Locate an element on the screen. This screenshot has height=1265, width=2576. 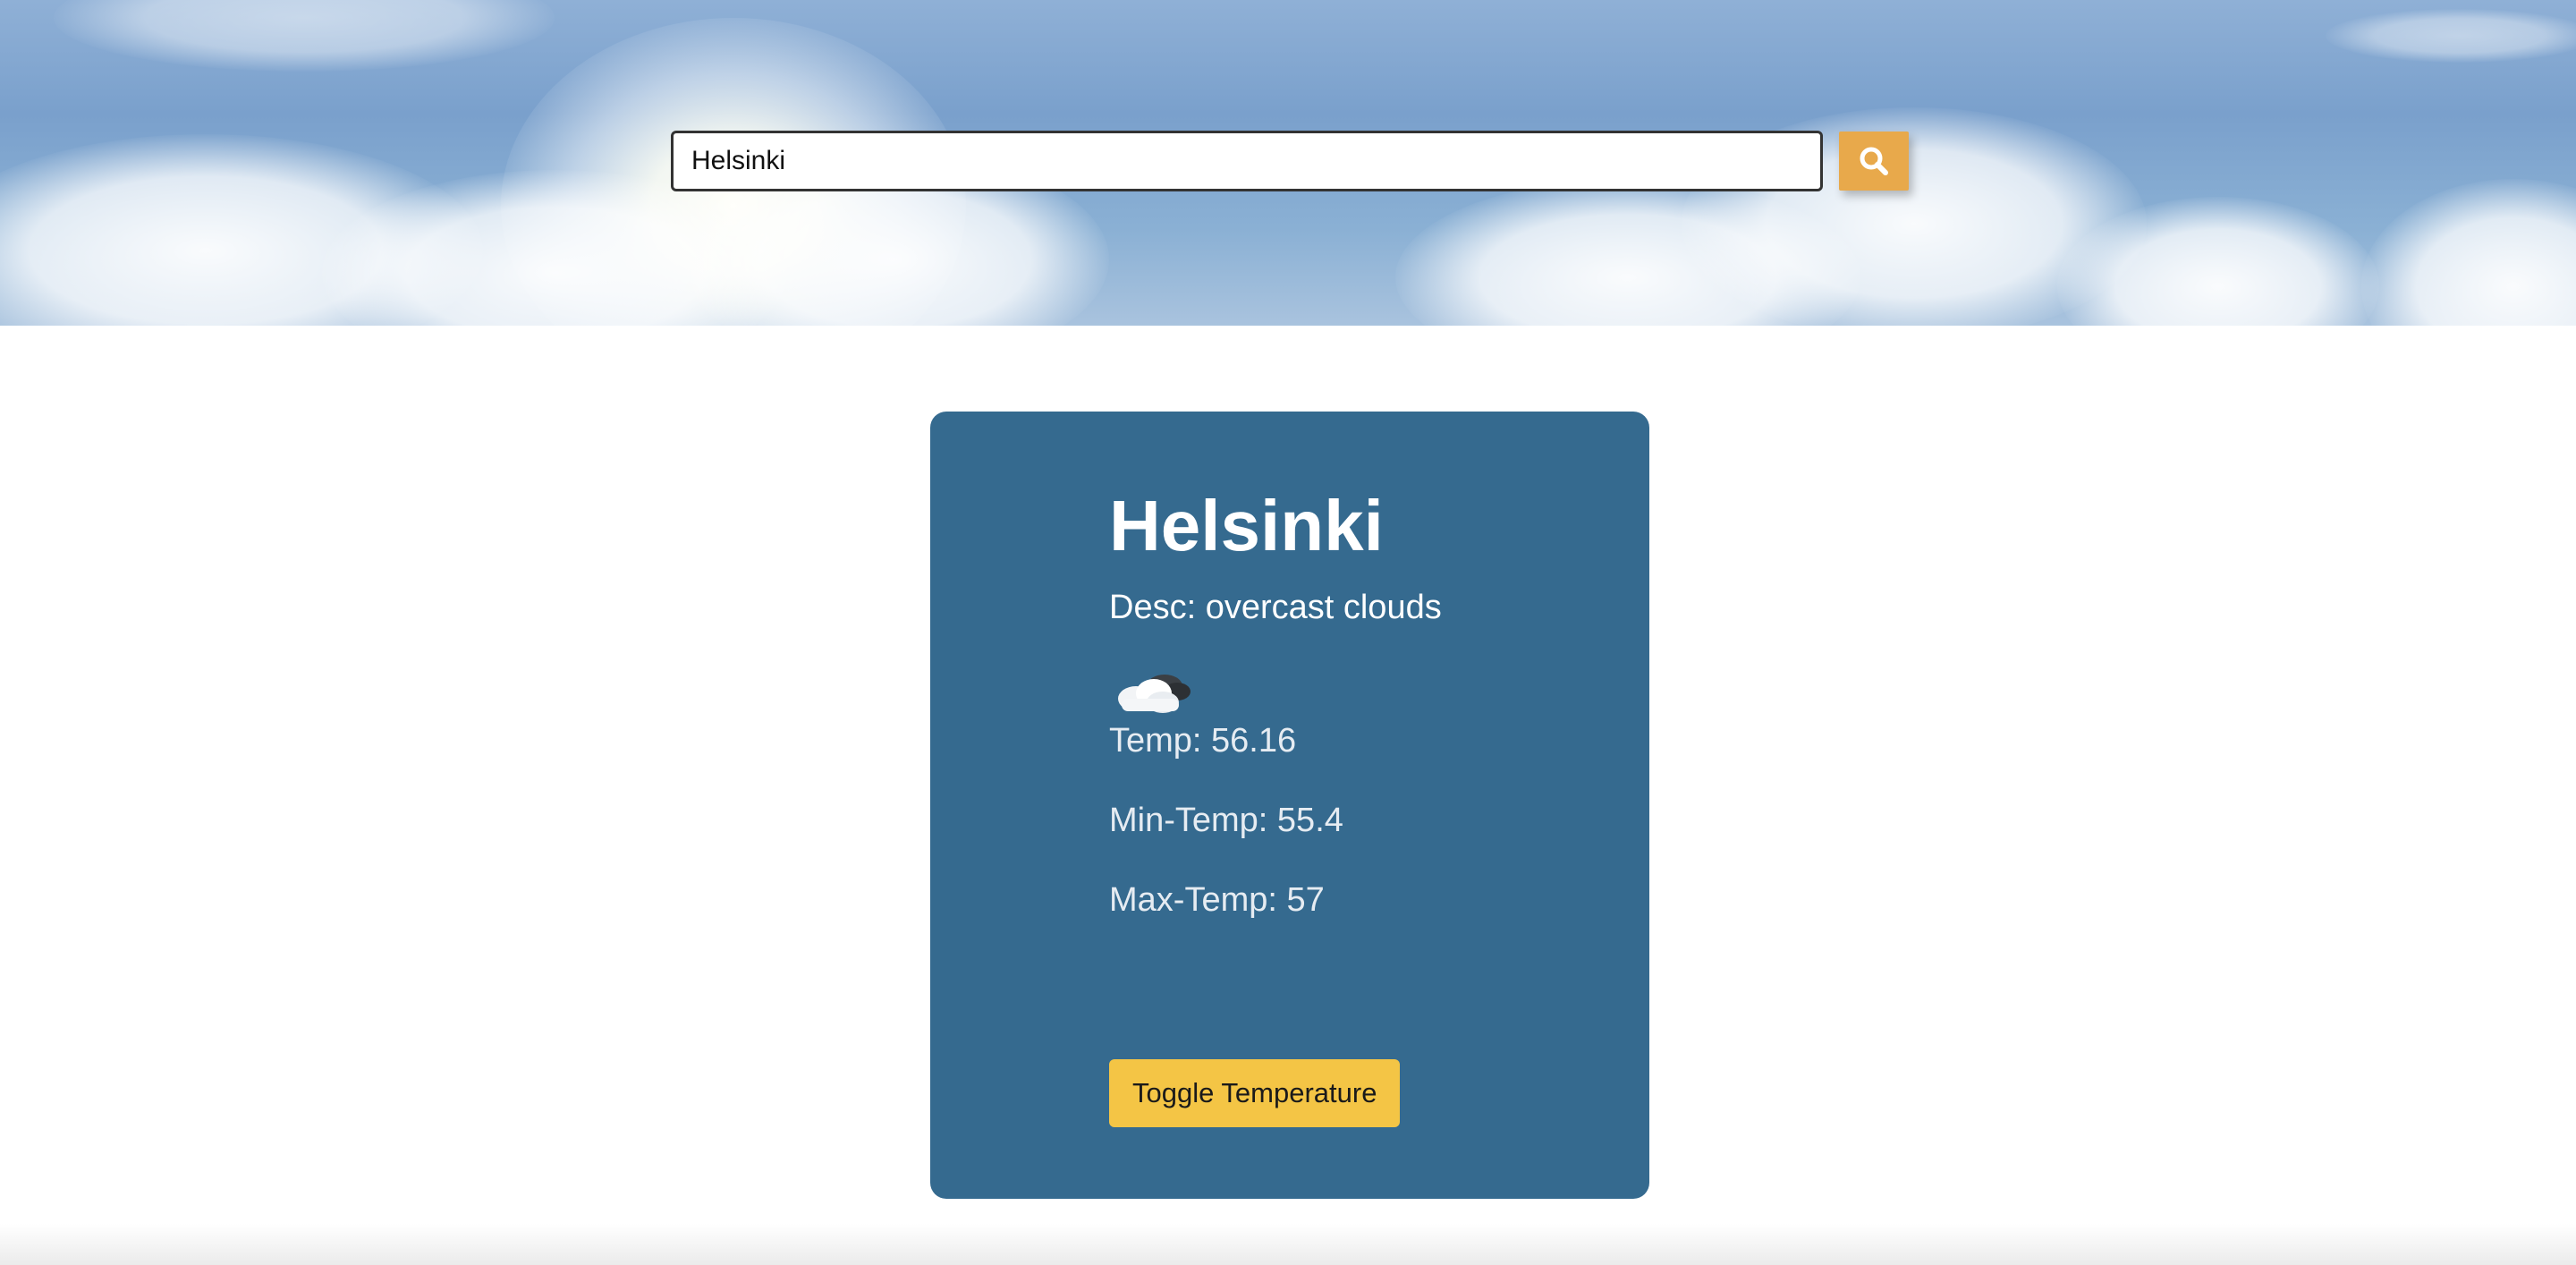
search-icon is located at coordinates (1874, 161).